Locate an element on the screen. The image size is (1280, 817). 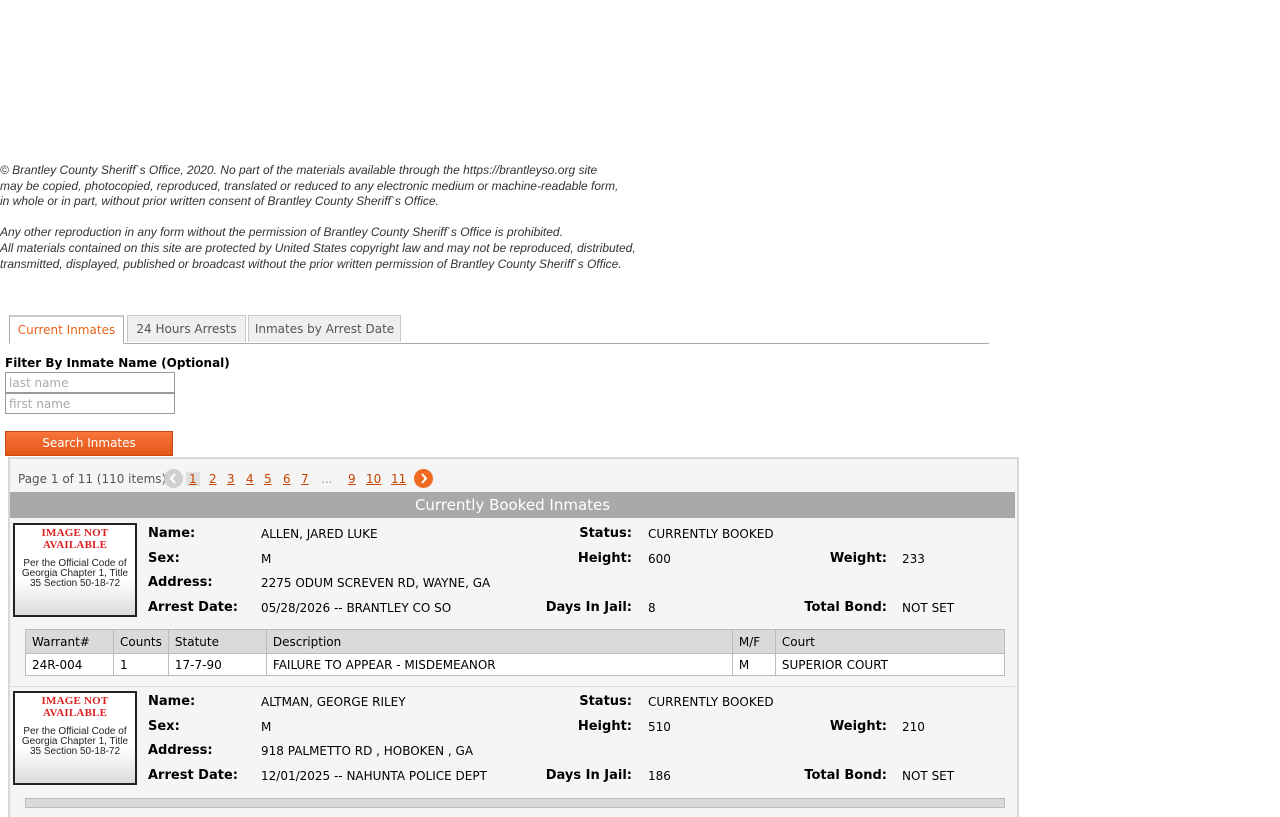
statute-column-header: Statute is located at coordinates (217, 641).